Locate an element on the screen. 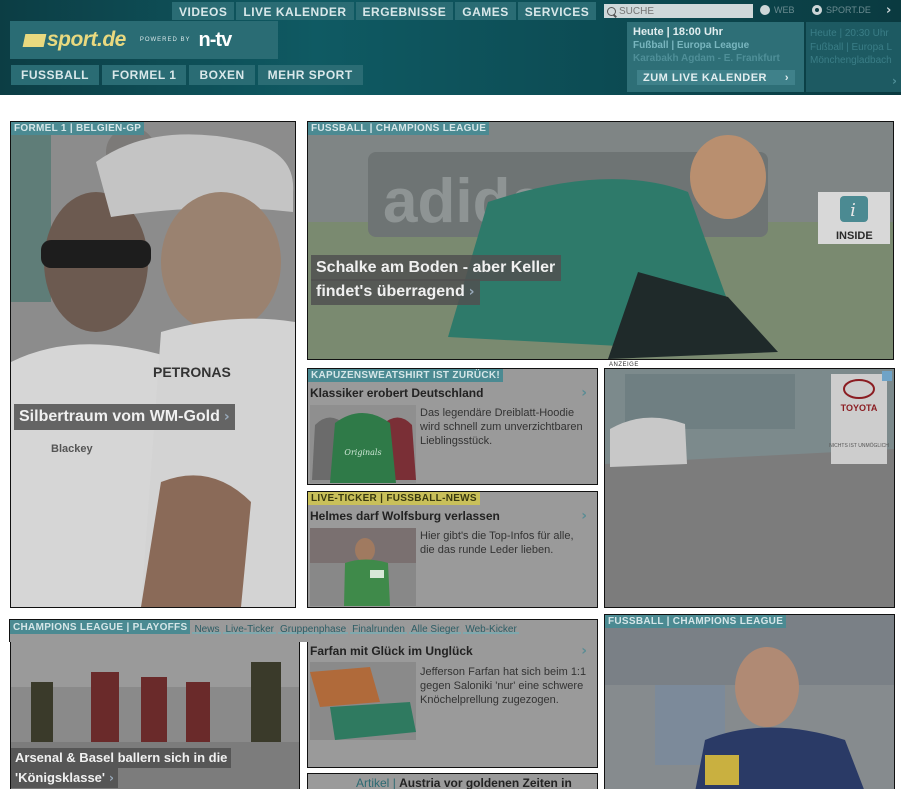 The height and width of the screenshot is (789, 901). f1-headline-text: Silbertraum vom WM-Gold is located at coordinates (119, 416).